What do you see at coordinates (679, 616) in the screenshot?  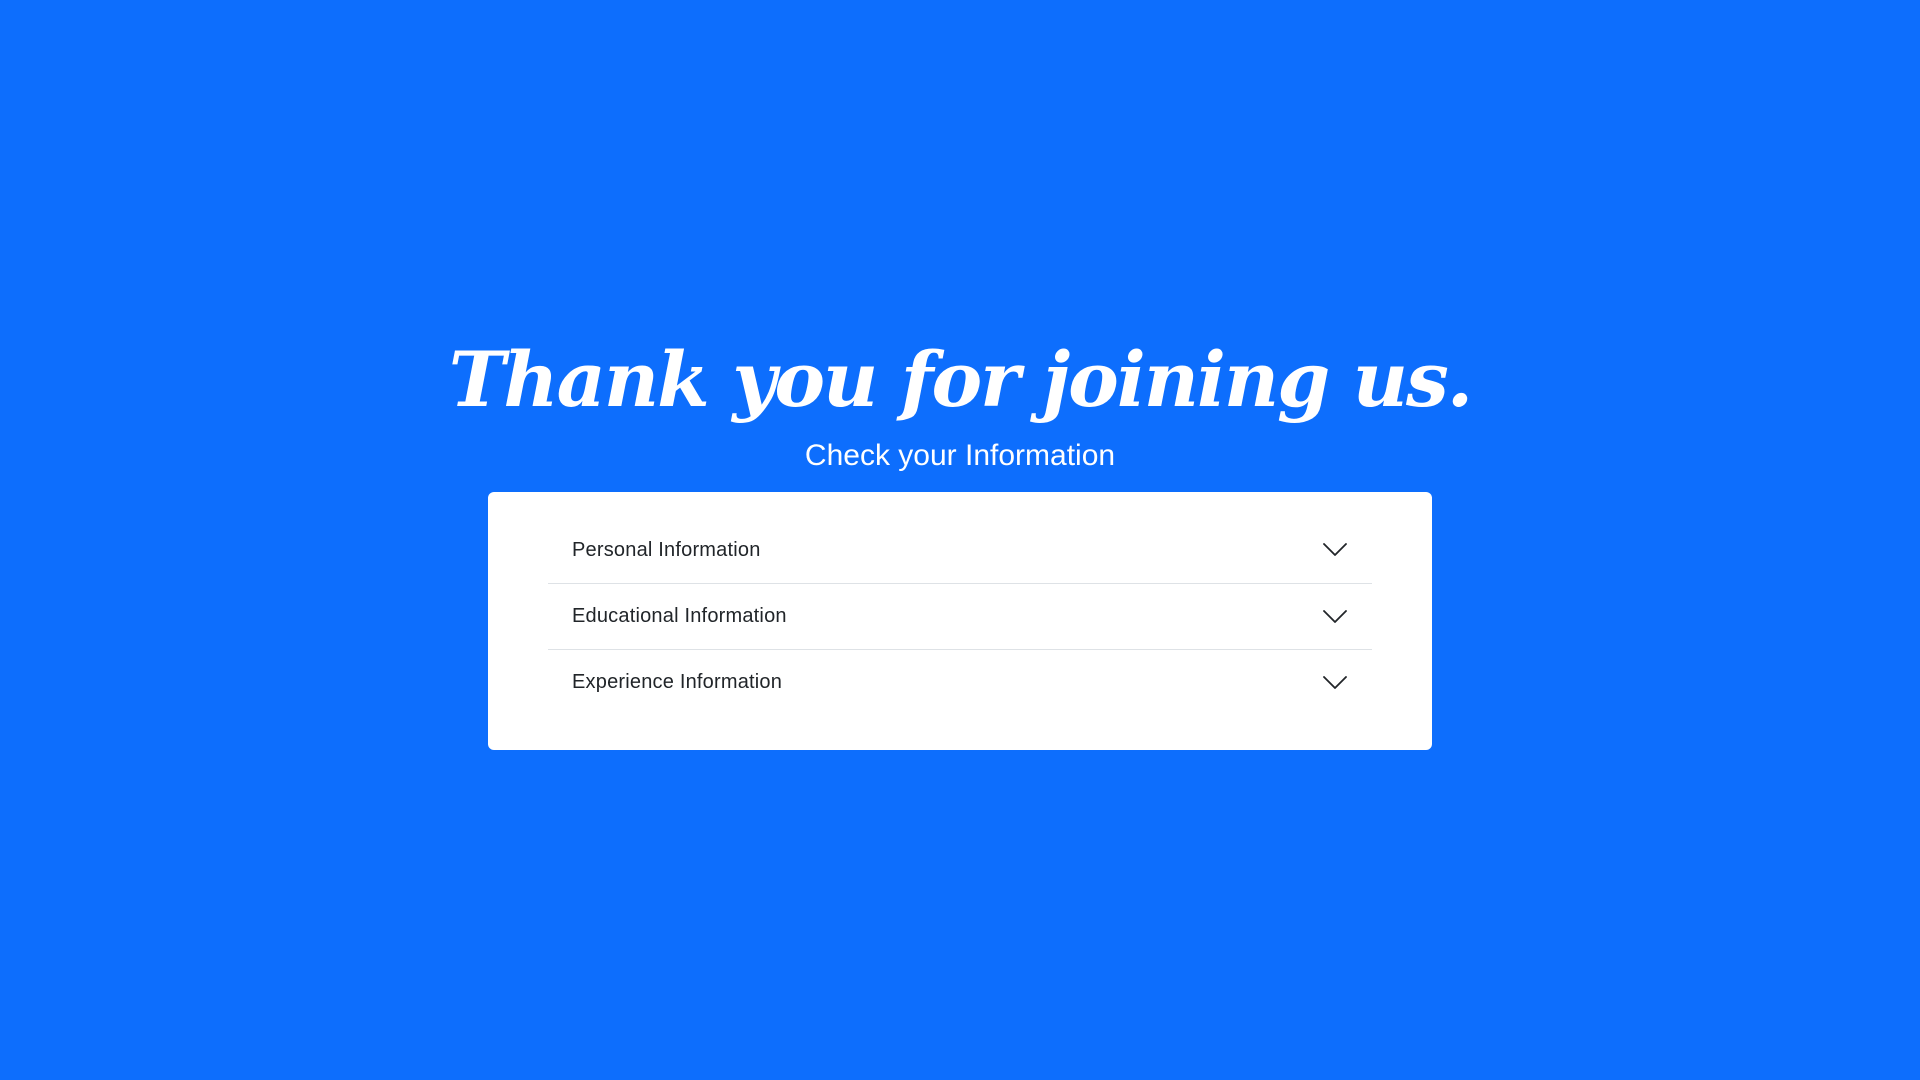 I see `accordion-item-label: Educational Information` at bounding box center [679, 616].